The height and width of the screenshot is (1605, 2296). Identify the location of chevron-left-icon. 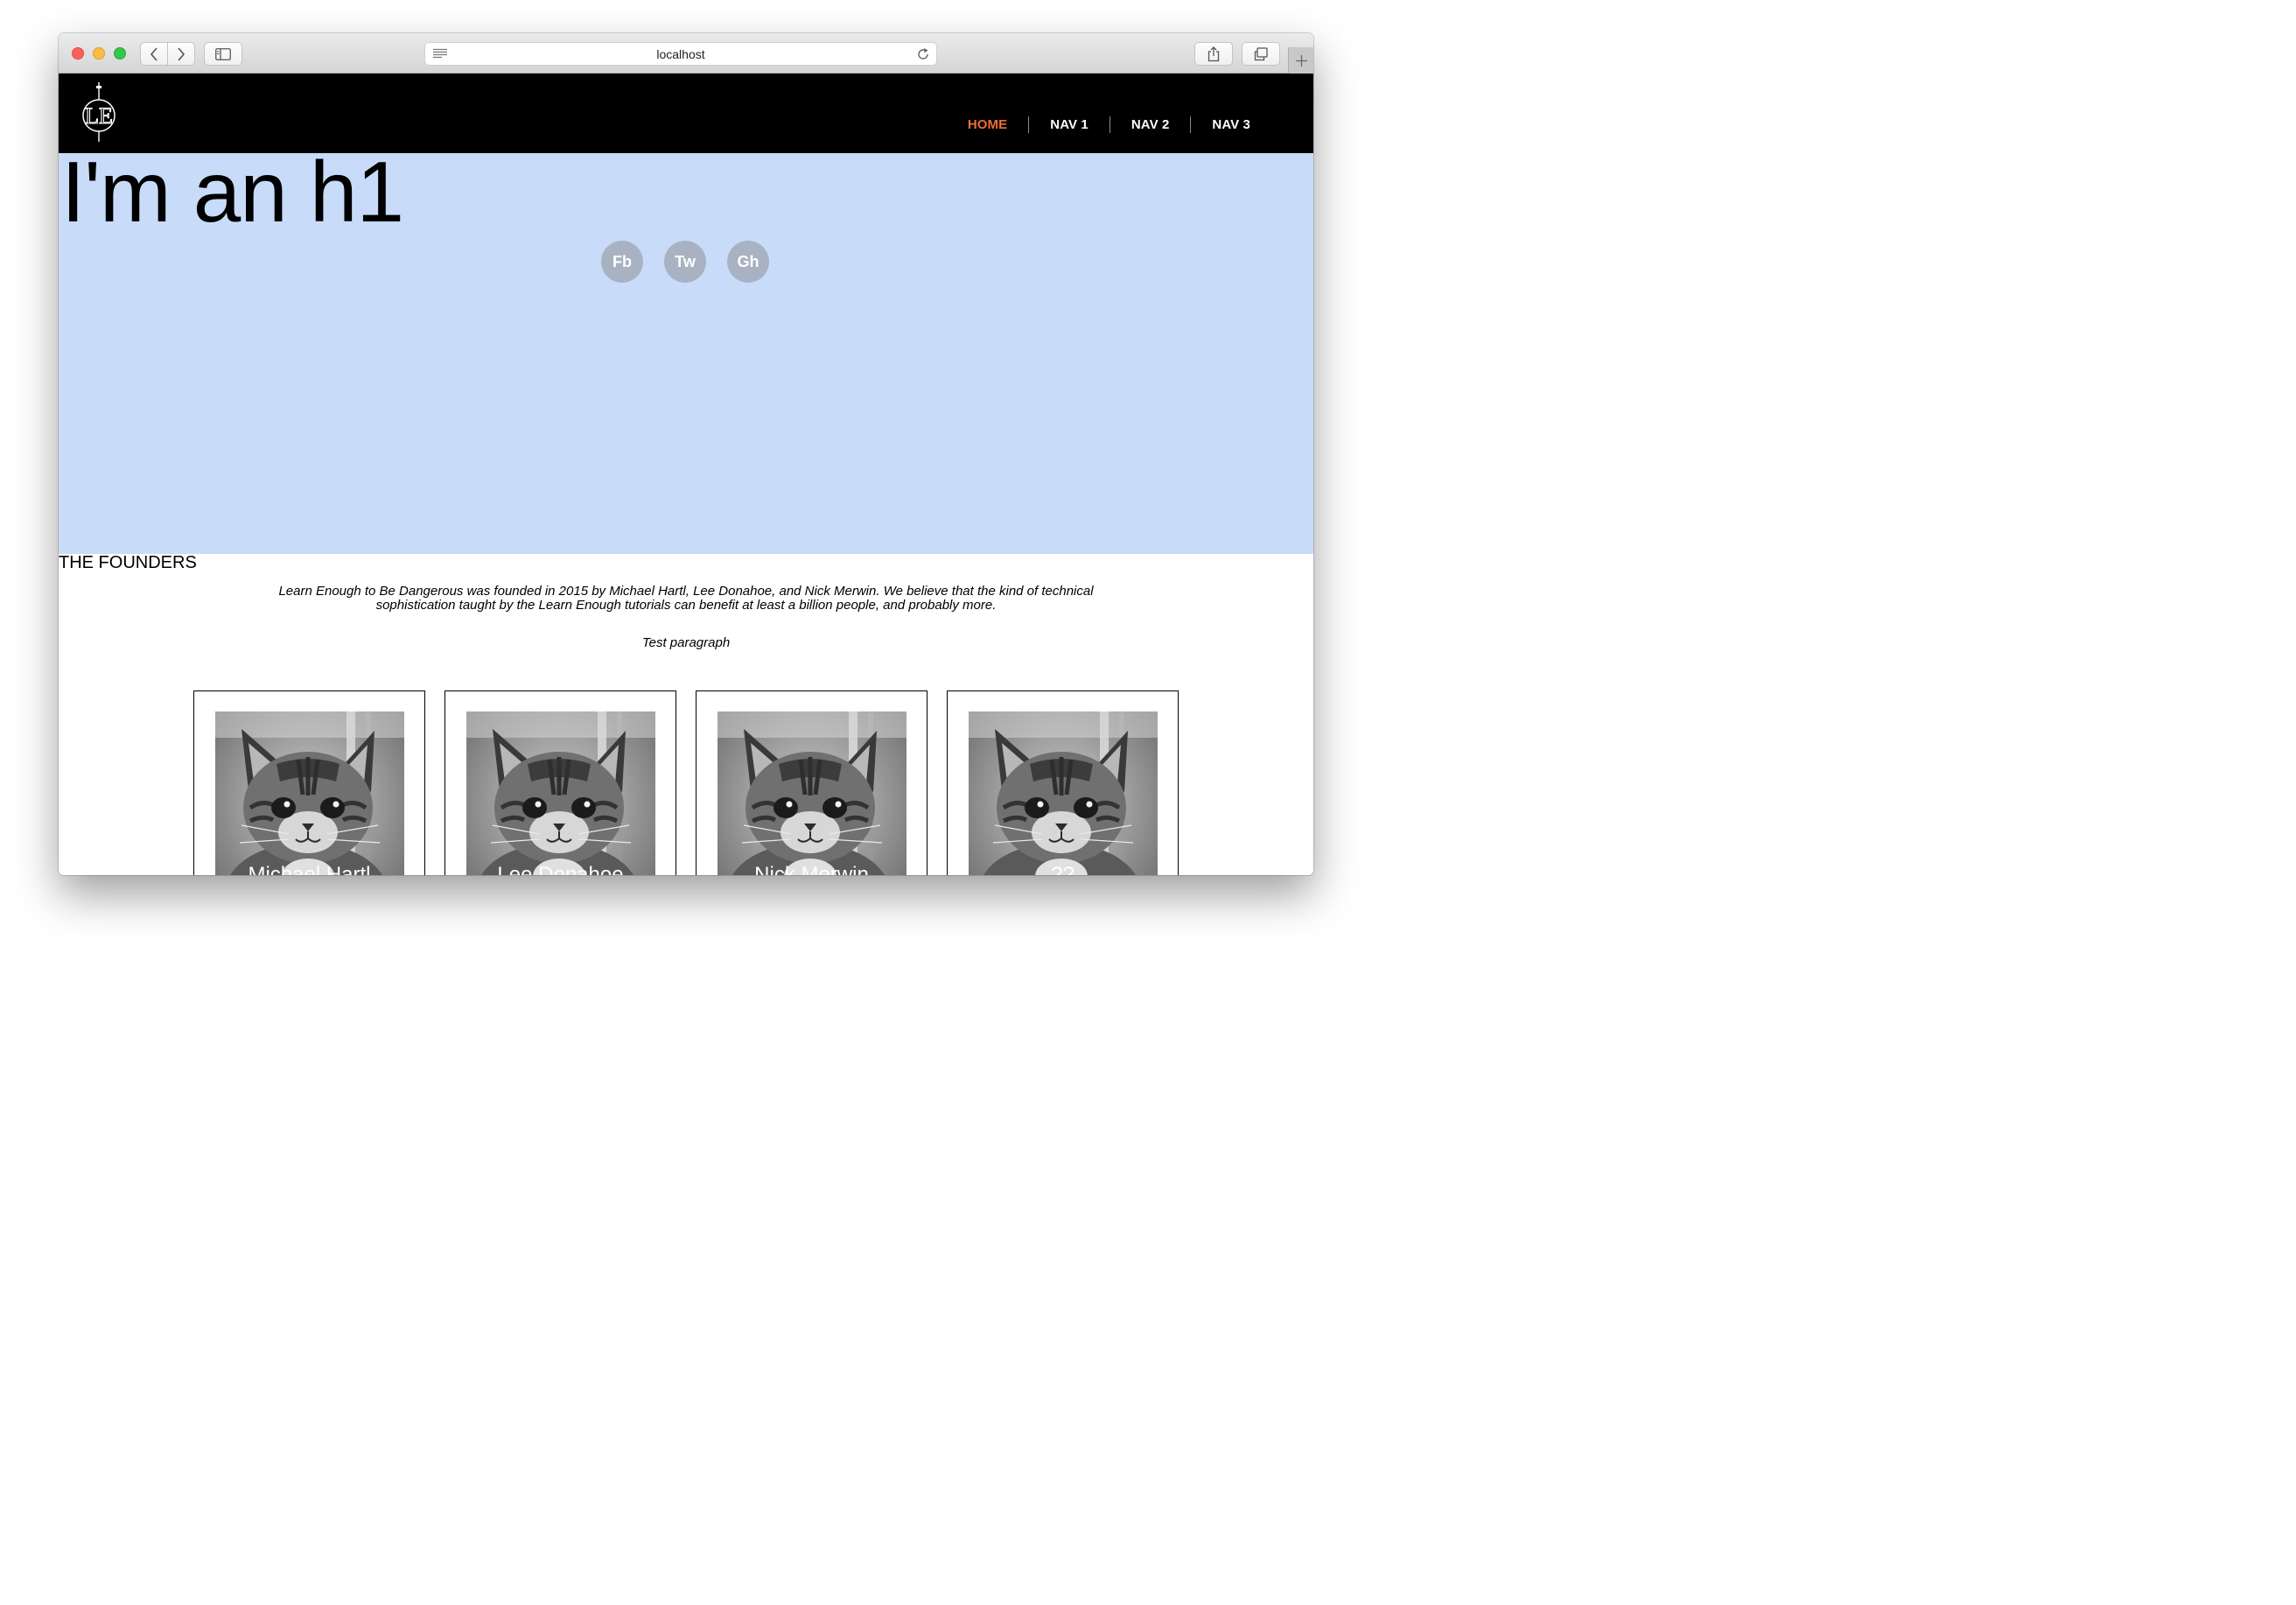
(154, 54).